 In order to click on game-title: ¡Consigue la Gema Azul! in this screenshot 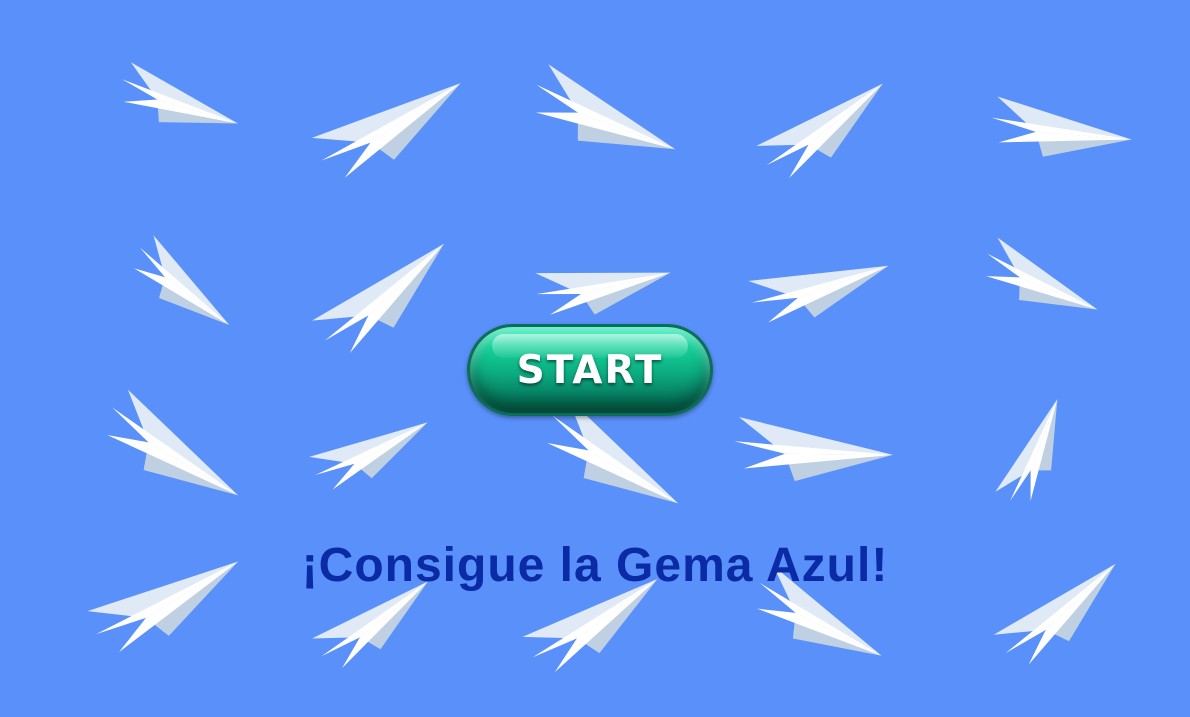, I will do `click(595, 565)`.